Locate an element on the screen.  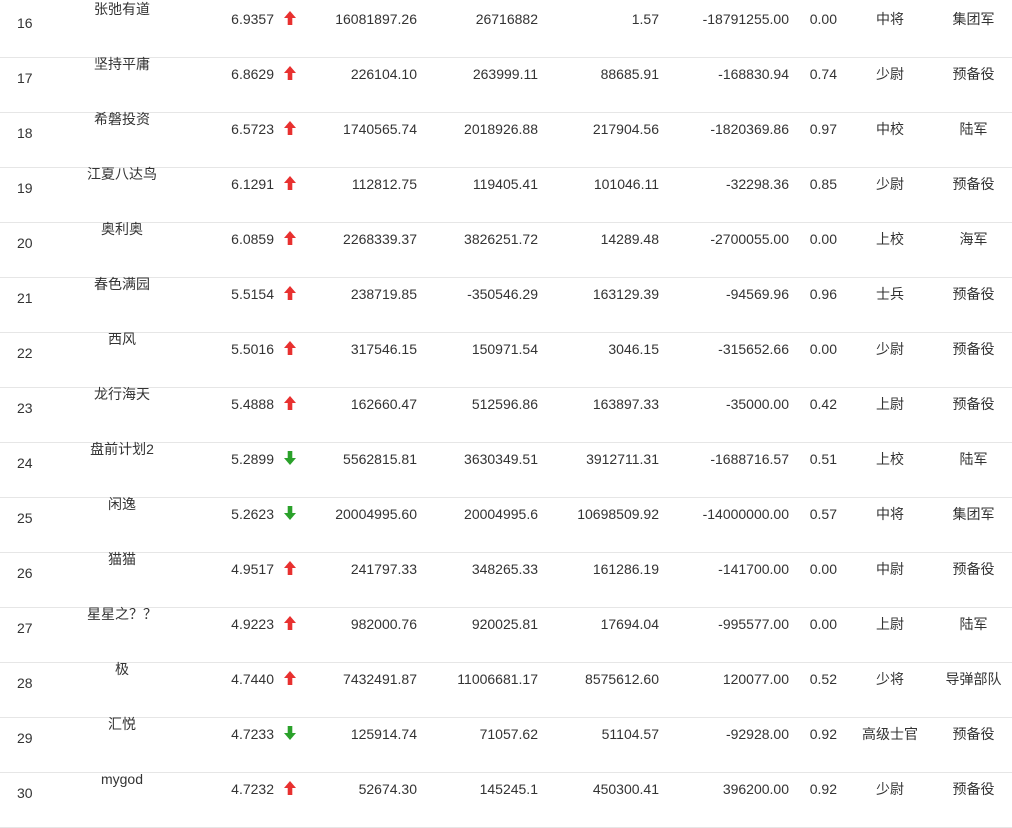
name-cell: 春色满园 is located at coordinates (122, 284).